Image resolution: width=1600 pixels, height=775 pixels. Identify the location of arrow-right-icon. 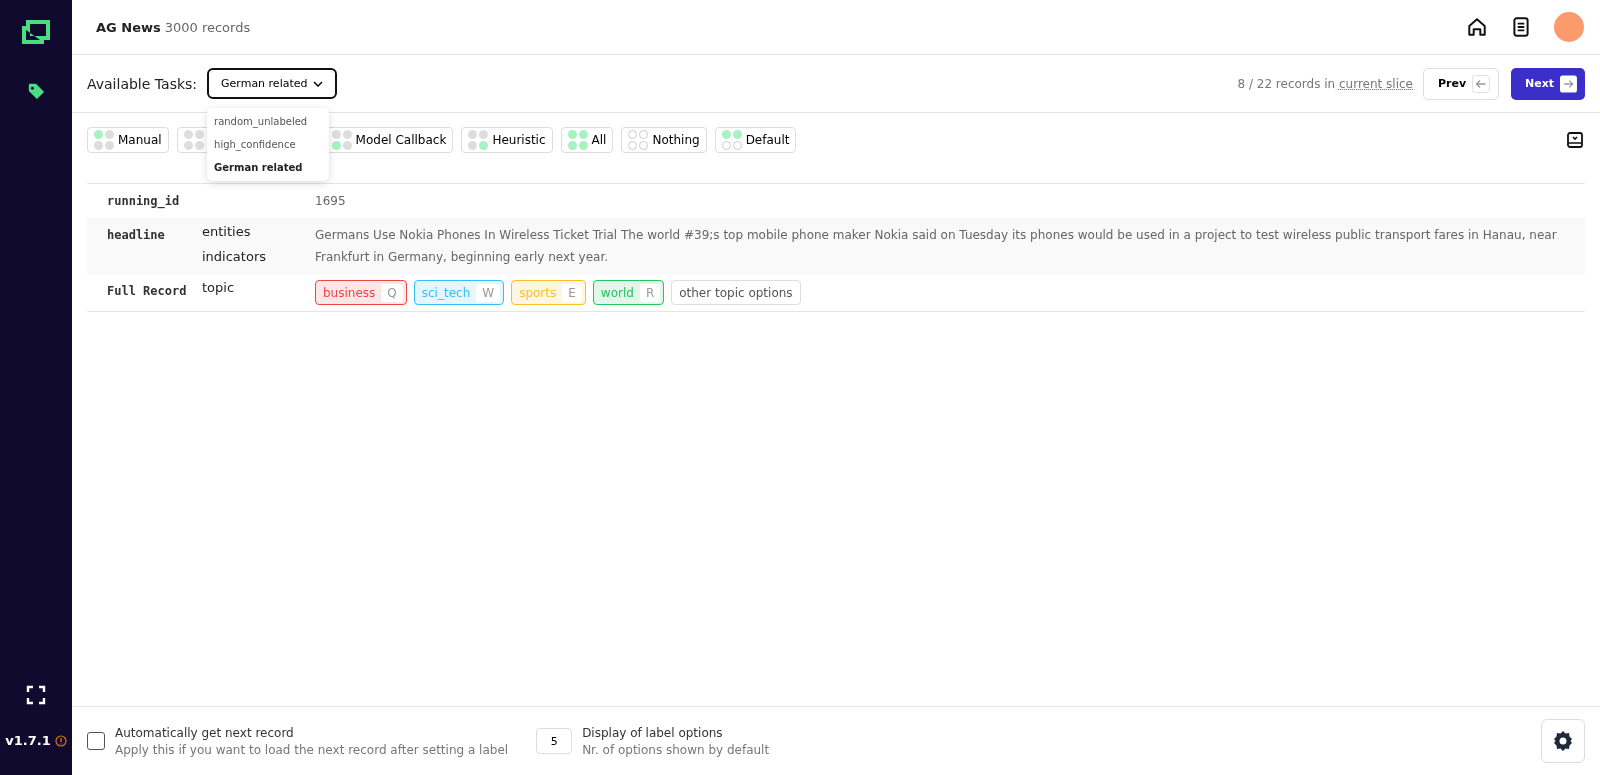
(1568, 83).